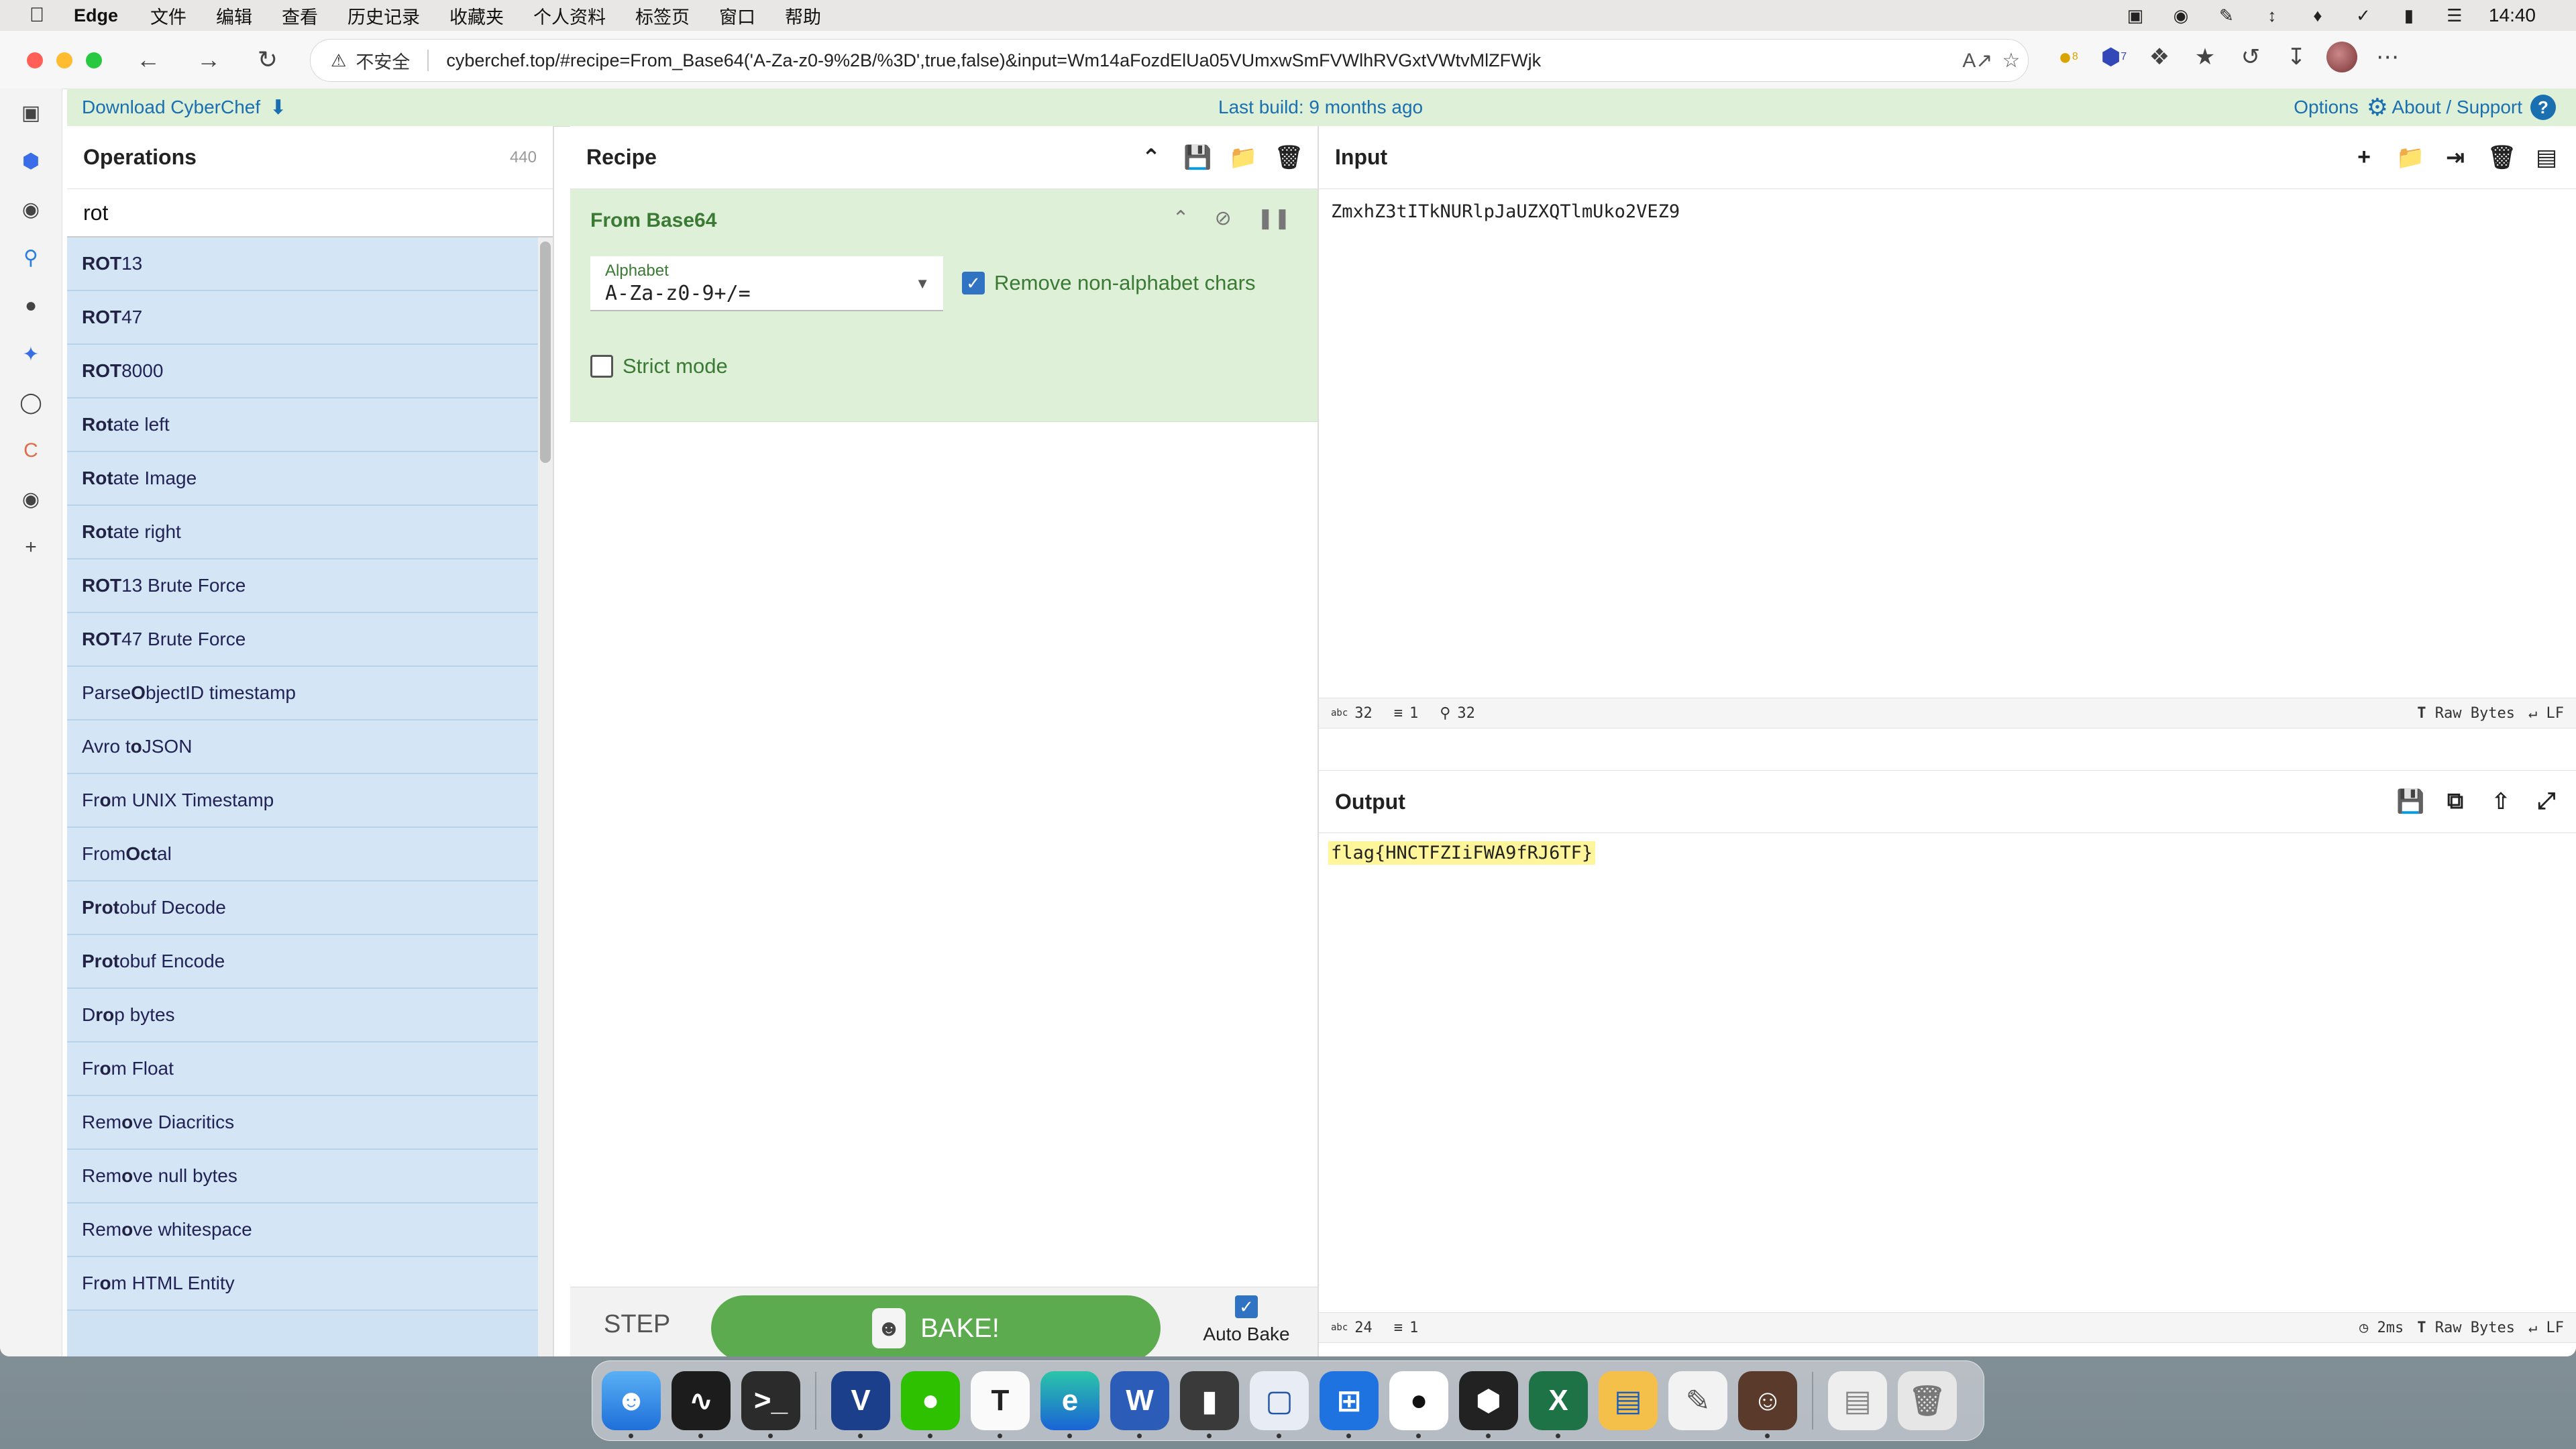  What do you see at coordinates (31, 499) in the screenshot?
I see `fingerprint-icon: ◉` at bounding box center [31, 499].